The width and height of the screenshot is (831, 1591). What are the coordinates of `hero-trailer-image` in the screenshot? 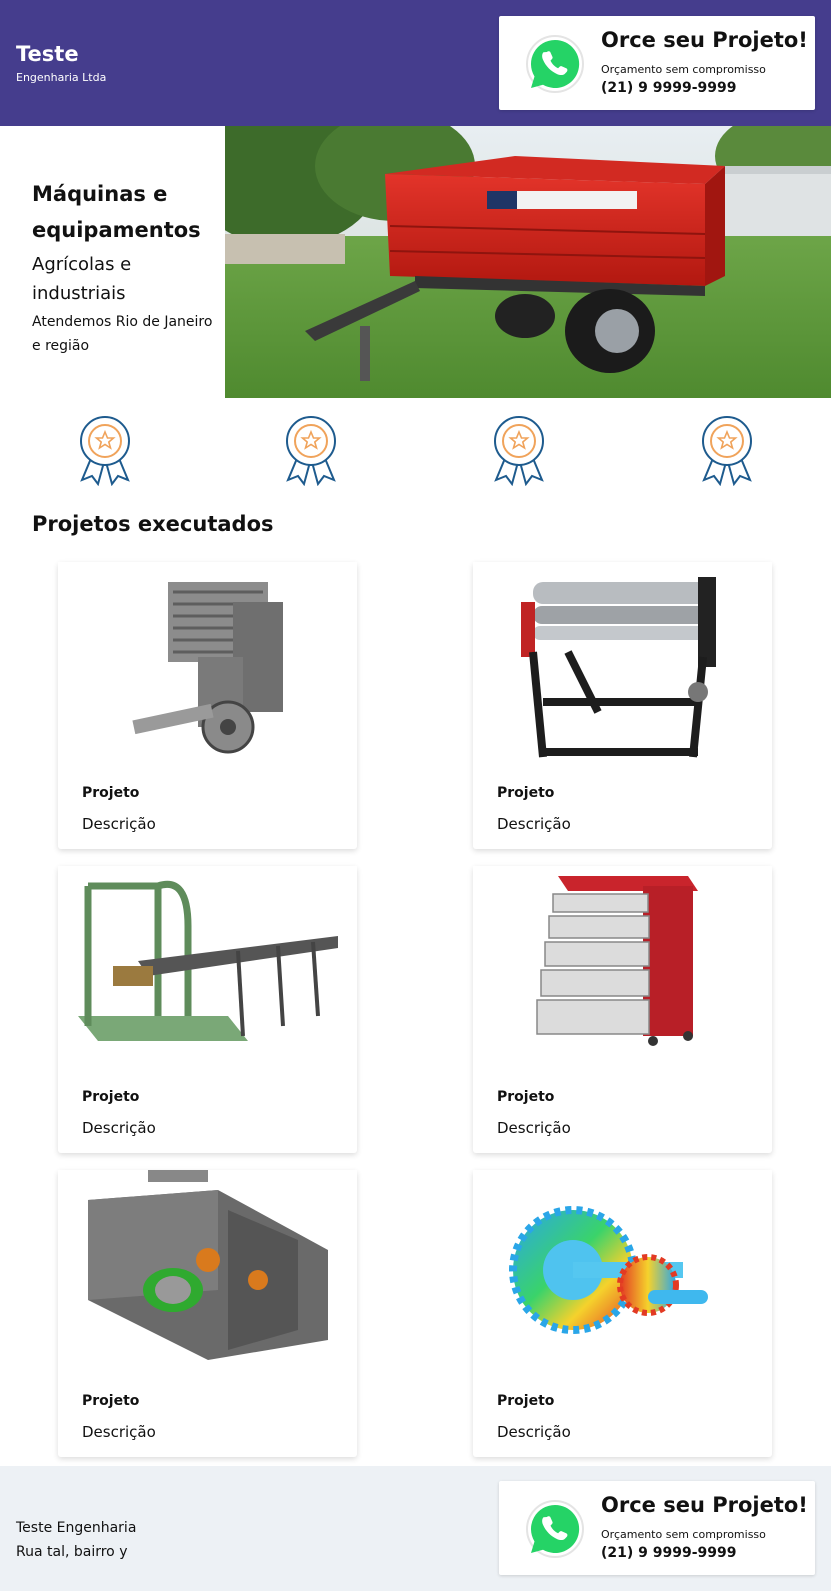 It's located at (528, 262).